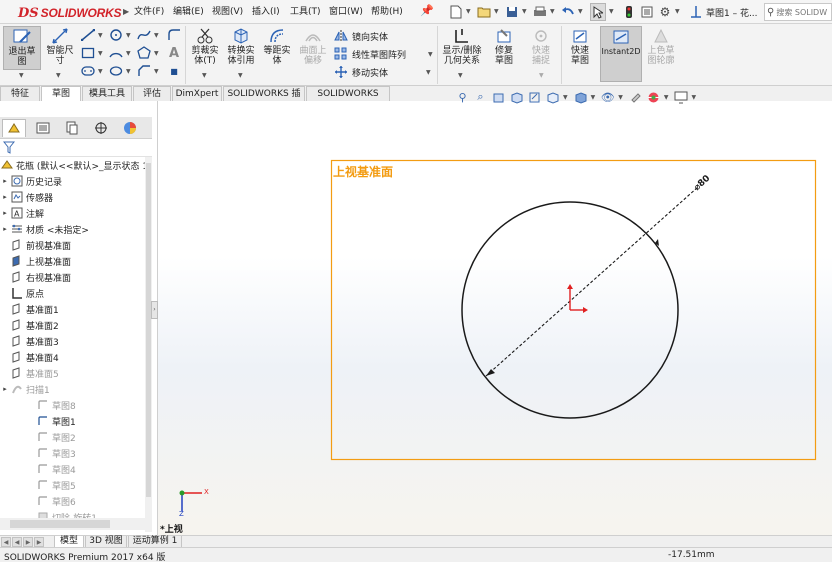 The height and width of the screenshot is (562, 832). I want to click on menu-window: 窗口(W), so click(346, 12).